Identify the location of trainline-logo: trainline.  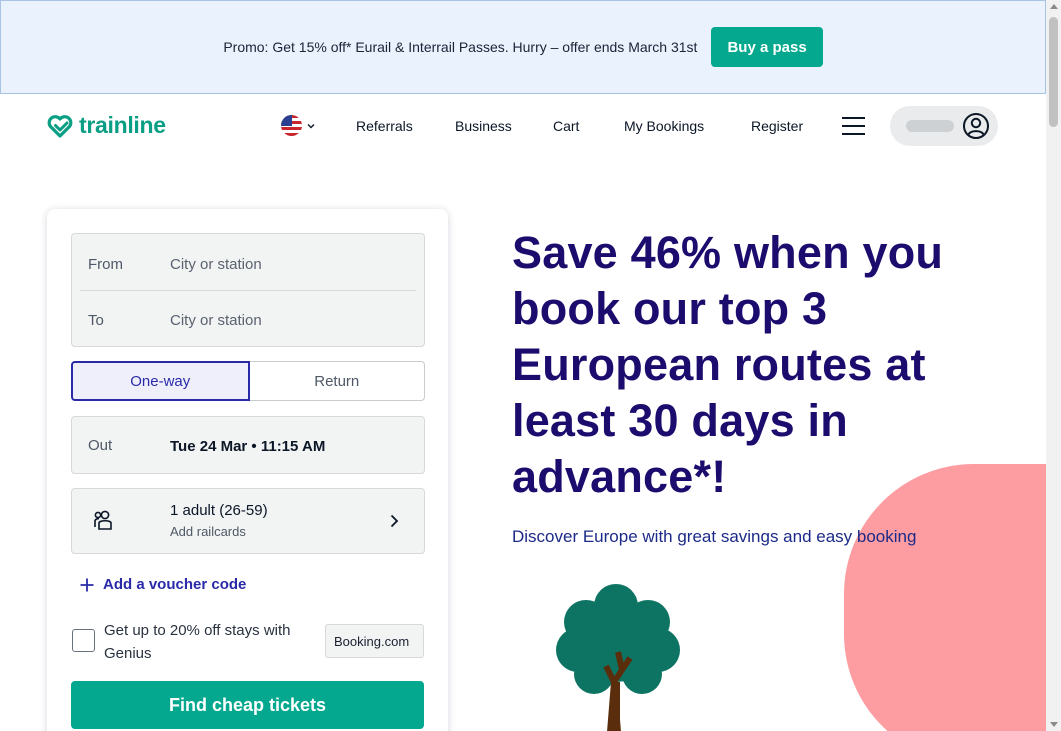
(106, 125).